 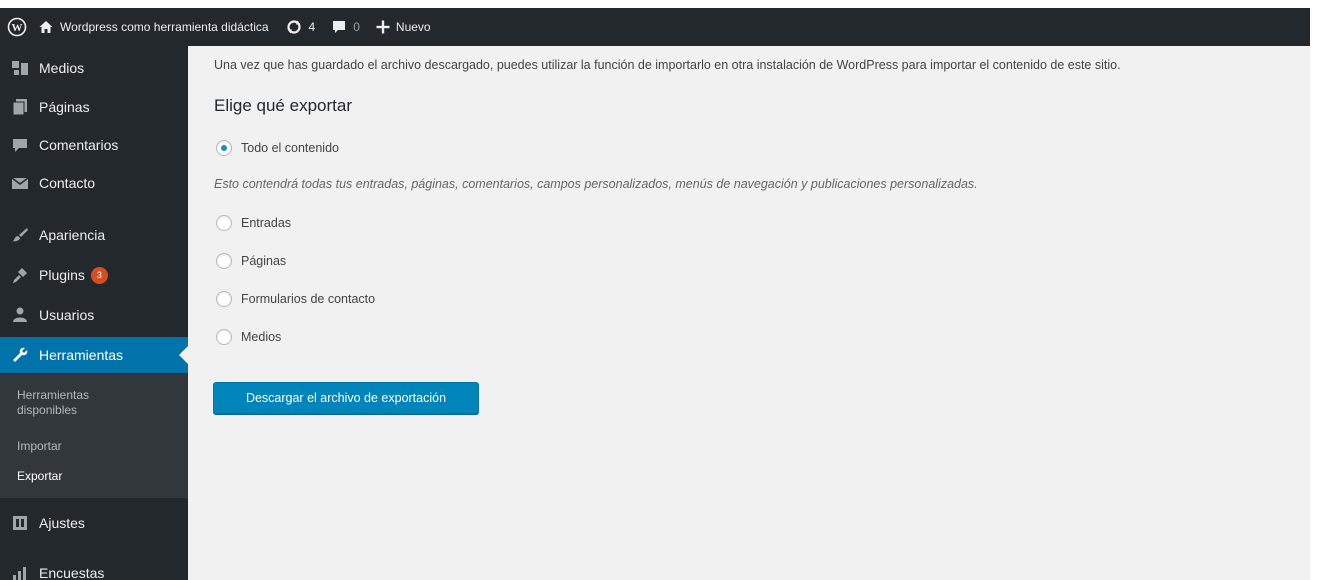 What do you see at coordinates (20, 523) in the screenshot?
I see `settings-icon` at bounding box center [20, 523].